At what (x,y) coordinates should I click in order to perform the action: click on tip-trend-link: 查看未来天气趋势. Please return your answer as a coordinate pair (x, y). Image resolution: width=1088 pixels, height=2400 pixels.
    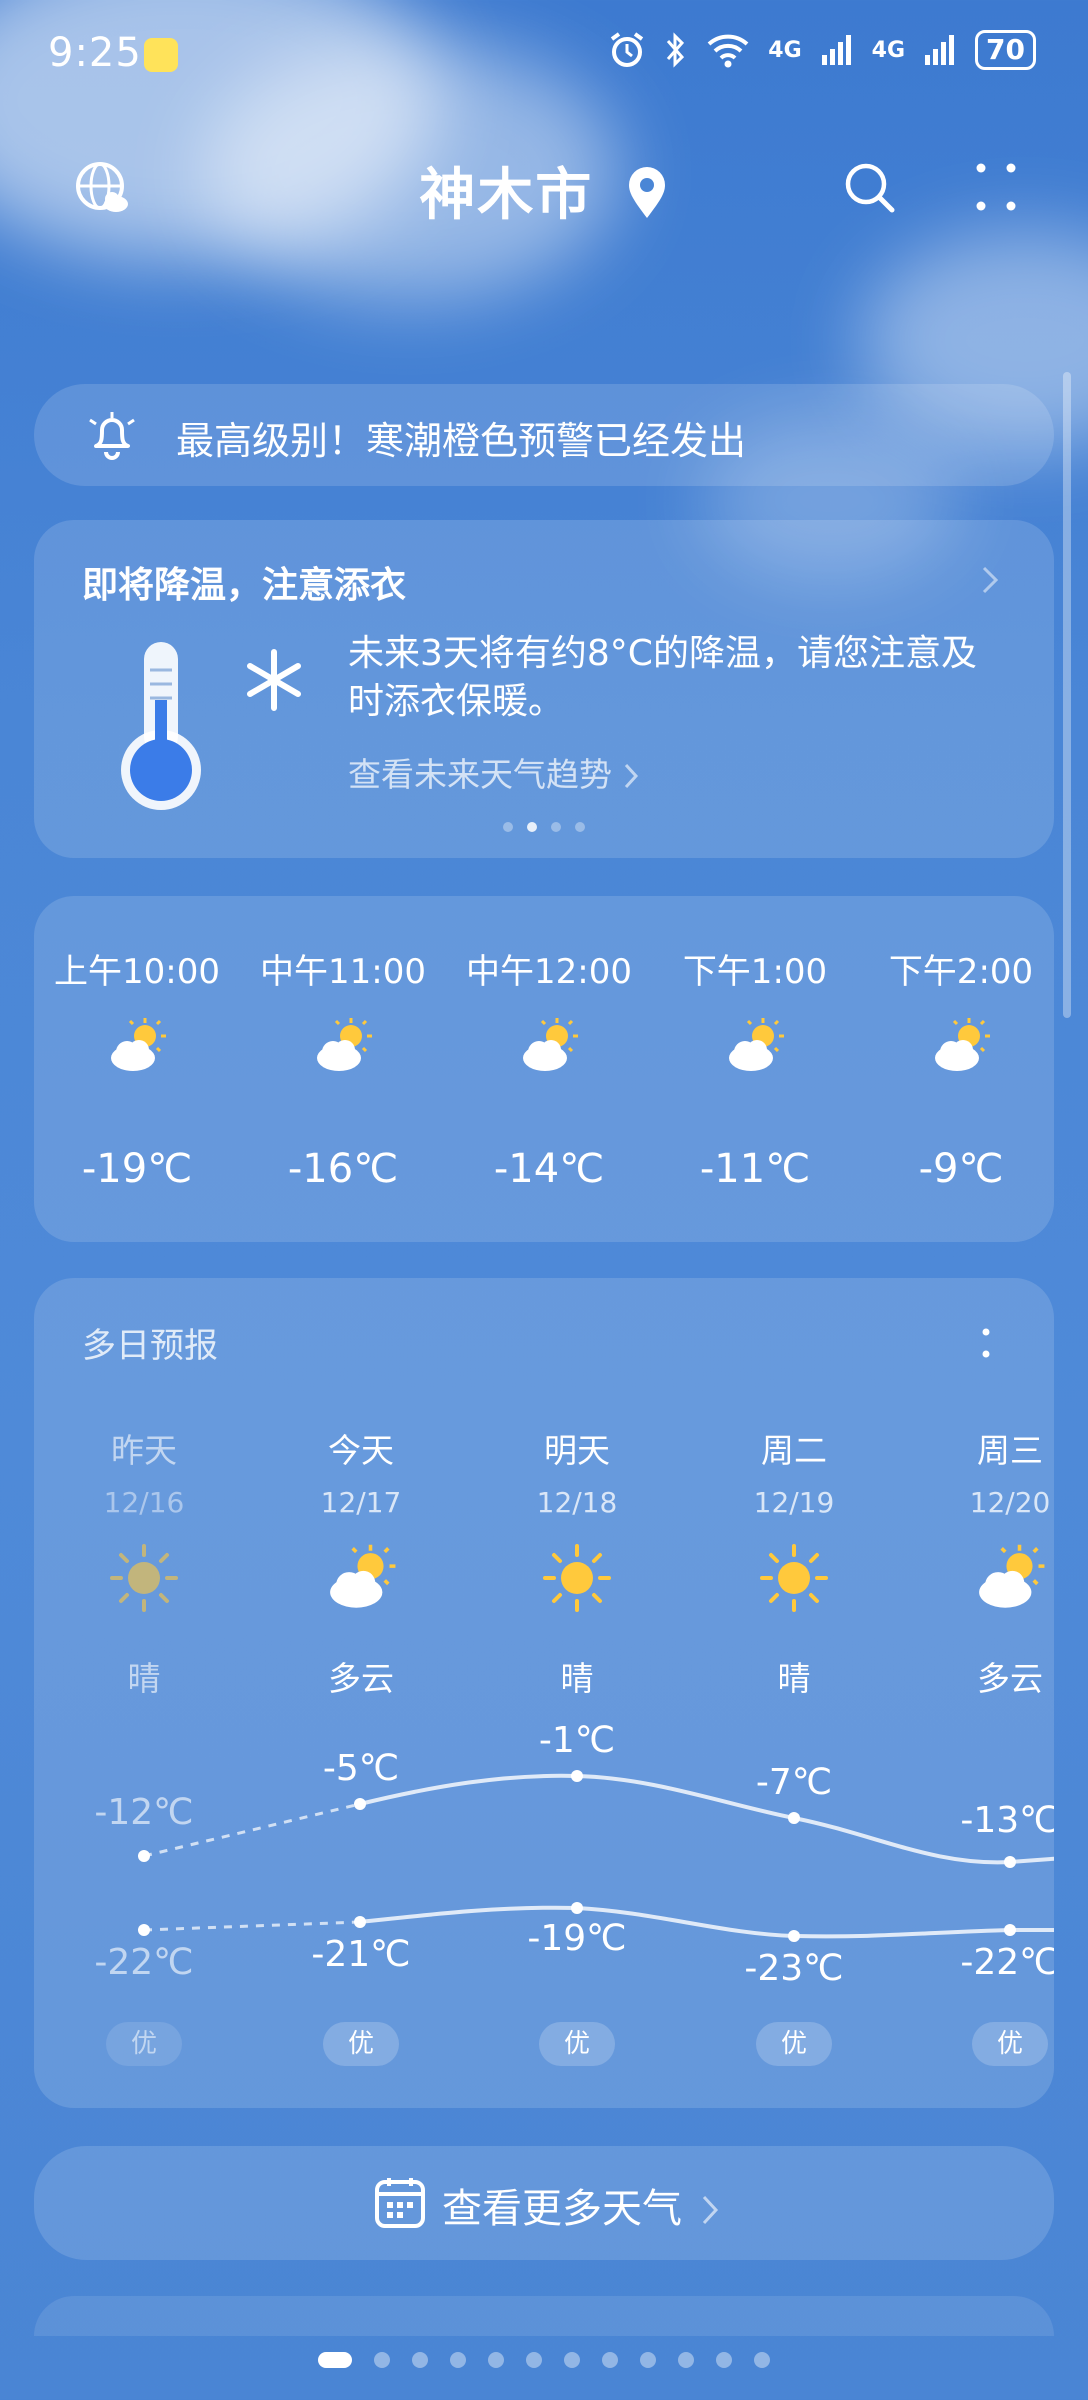
    Looking at the image, I should click on (493, 772).